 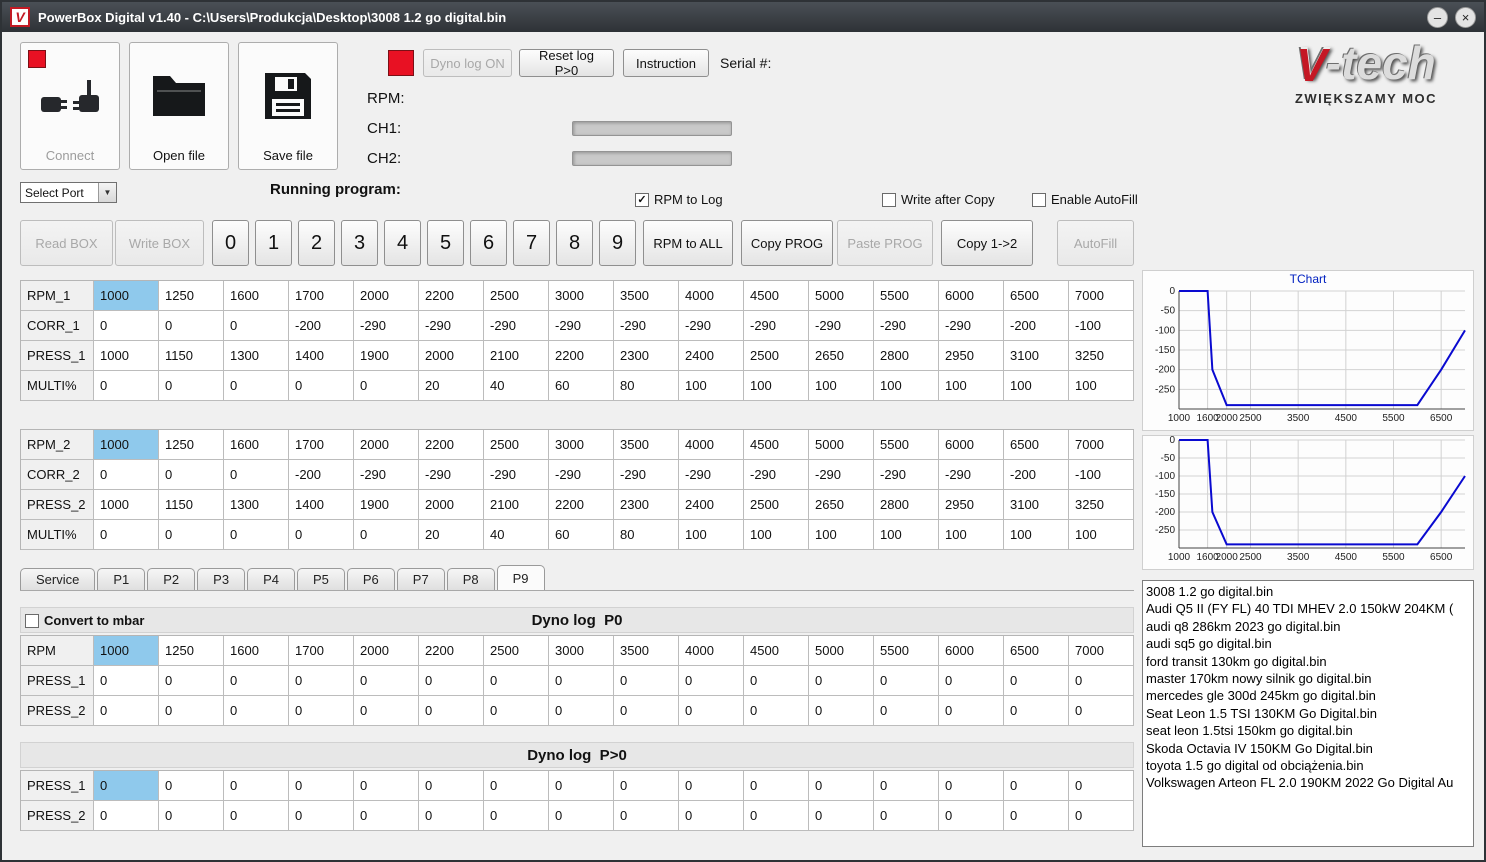 I want to click on tab-p9: P9, so click(x=520, y=577).